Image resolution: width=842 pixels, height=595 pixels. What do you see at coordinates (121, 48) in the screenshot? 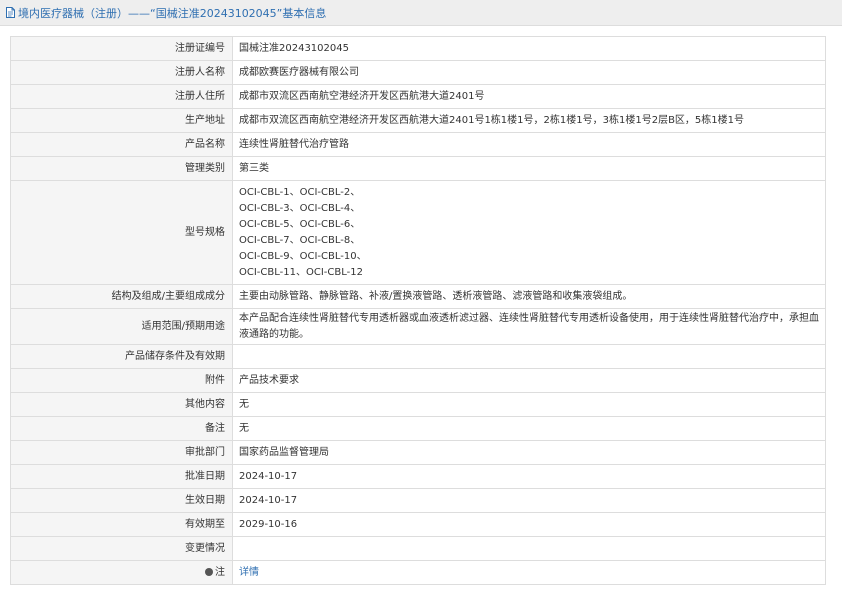
I see `row-label: 注册证编号` at bounding box center [121, 48].